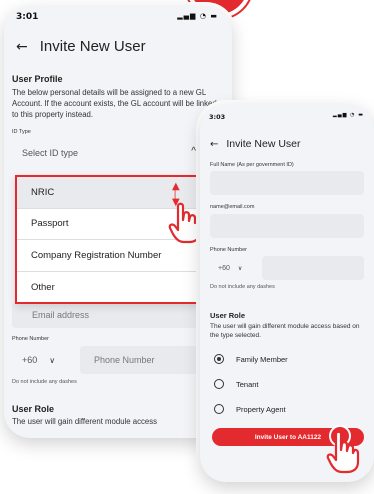  What do you see at coordinates (124, 360) in the screenshot?
I see `phone-placeholder: Phone Number` at bounding box center [124, 360].